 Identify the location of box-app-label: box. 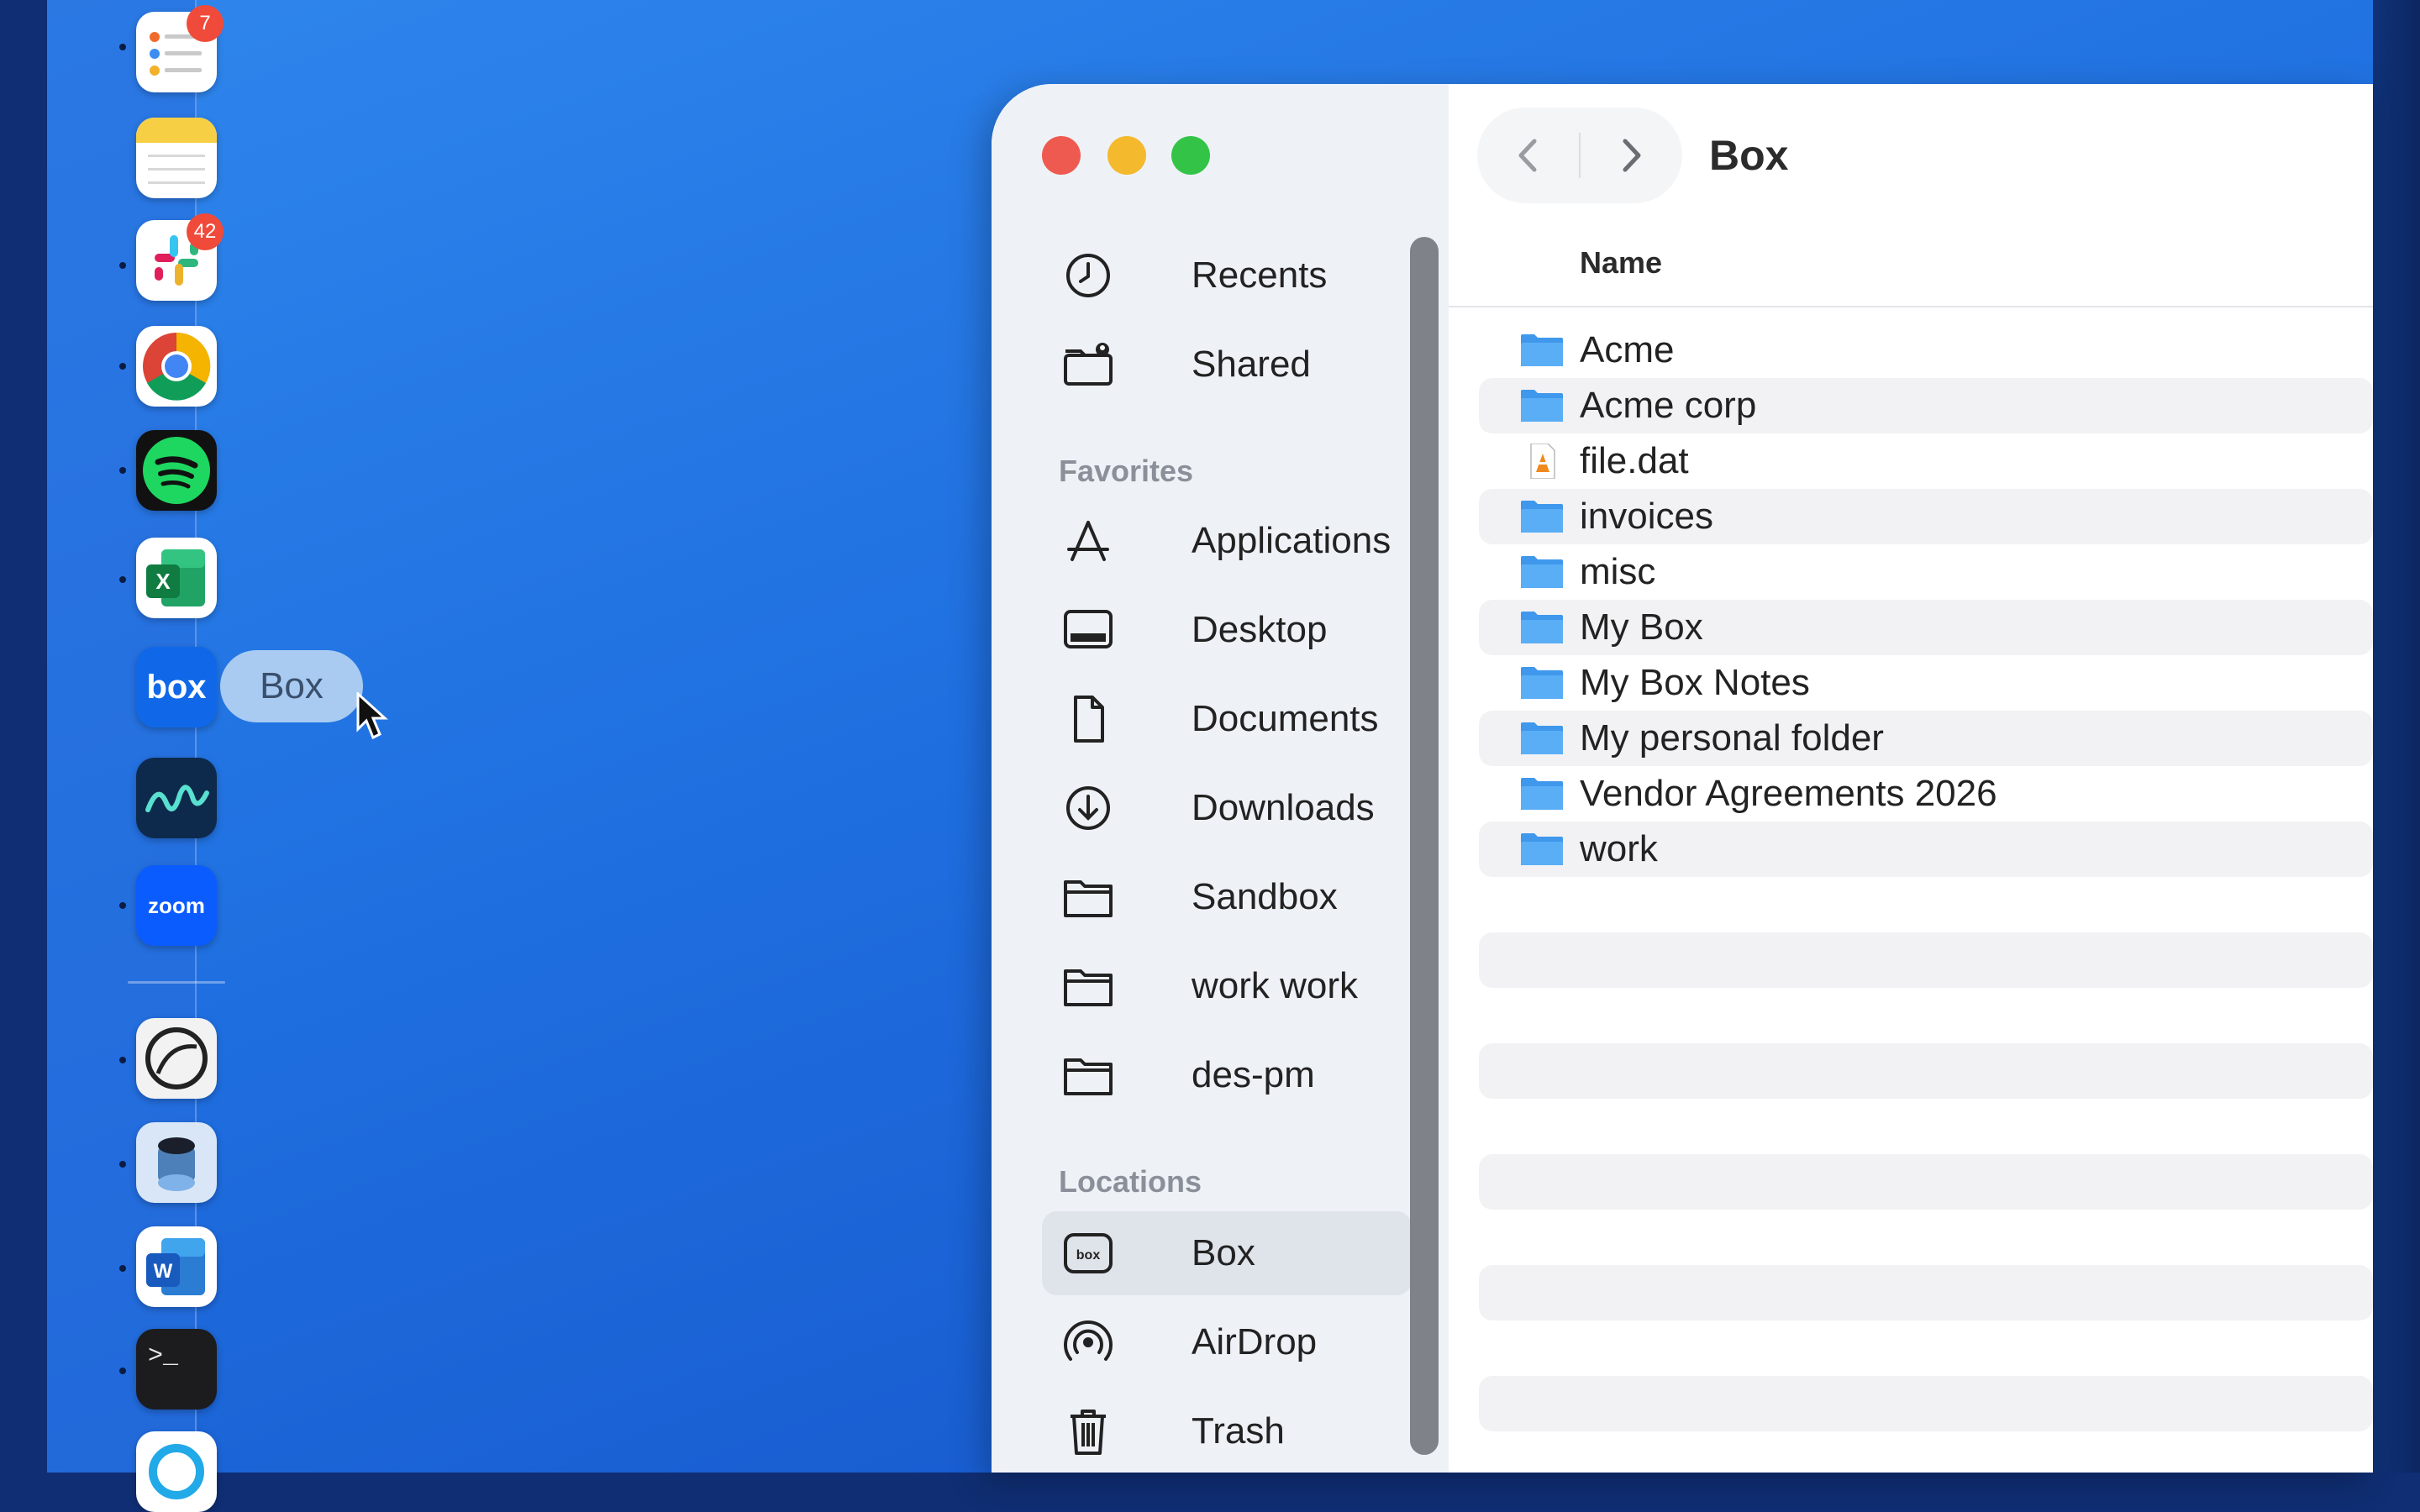
(176, 687).